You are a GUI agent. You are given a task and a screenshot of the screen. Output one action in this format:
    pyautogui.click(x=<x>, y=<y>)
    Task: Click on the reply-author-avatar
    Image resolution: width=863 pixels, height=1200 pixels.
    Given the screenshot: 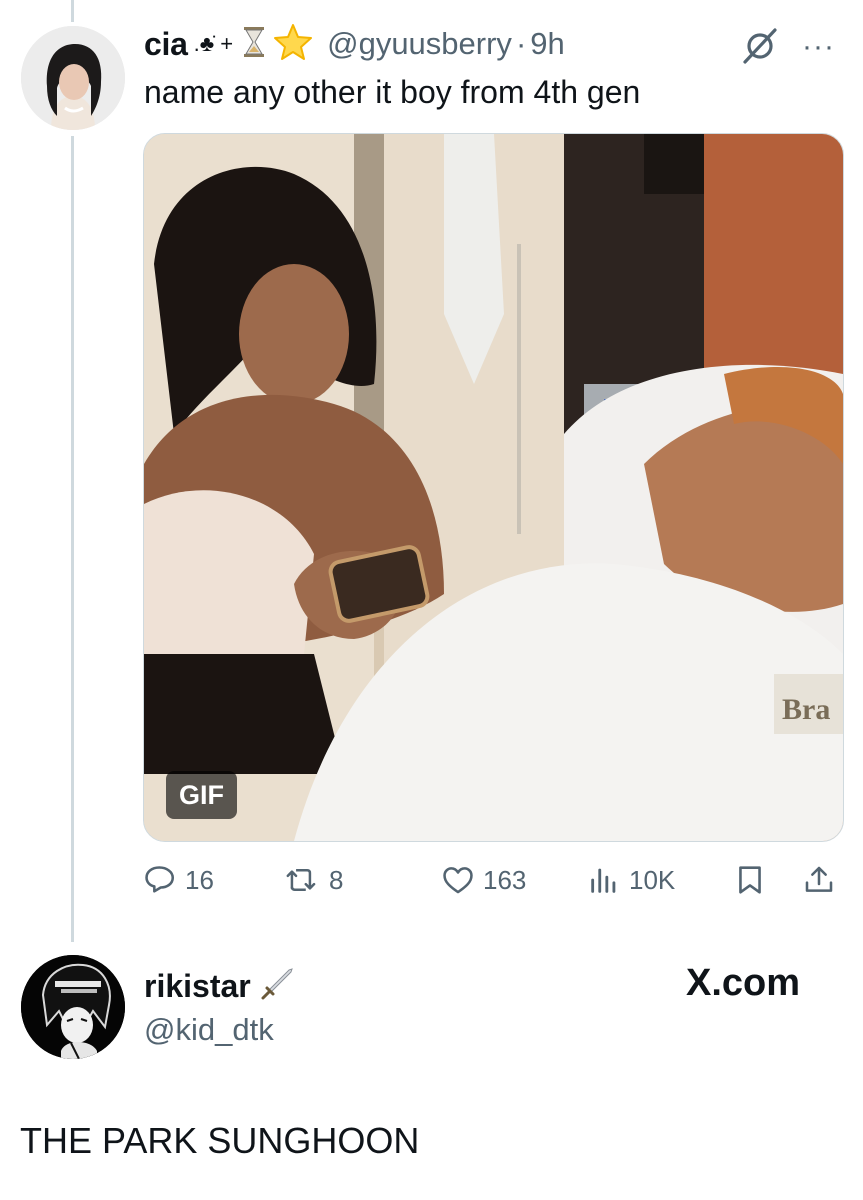 What is the action you would take?
    pyautogui.click(x=73, y=1007)
    